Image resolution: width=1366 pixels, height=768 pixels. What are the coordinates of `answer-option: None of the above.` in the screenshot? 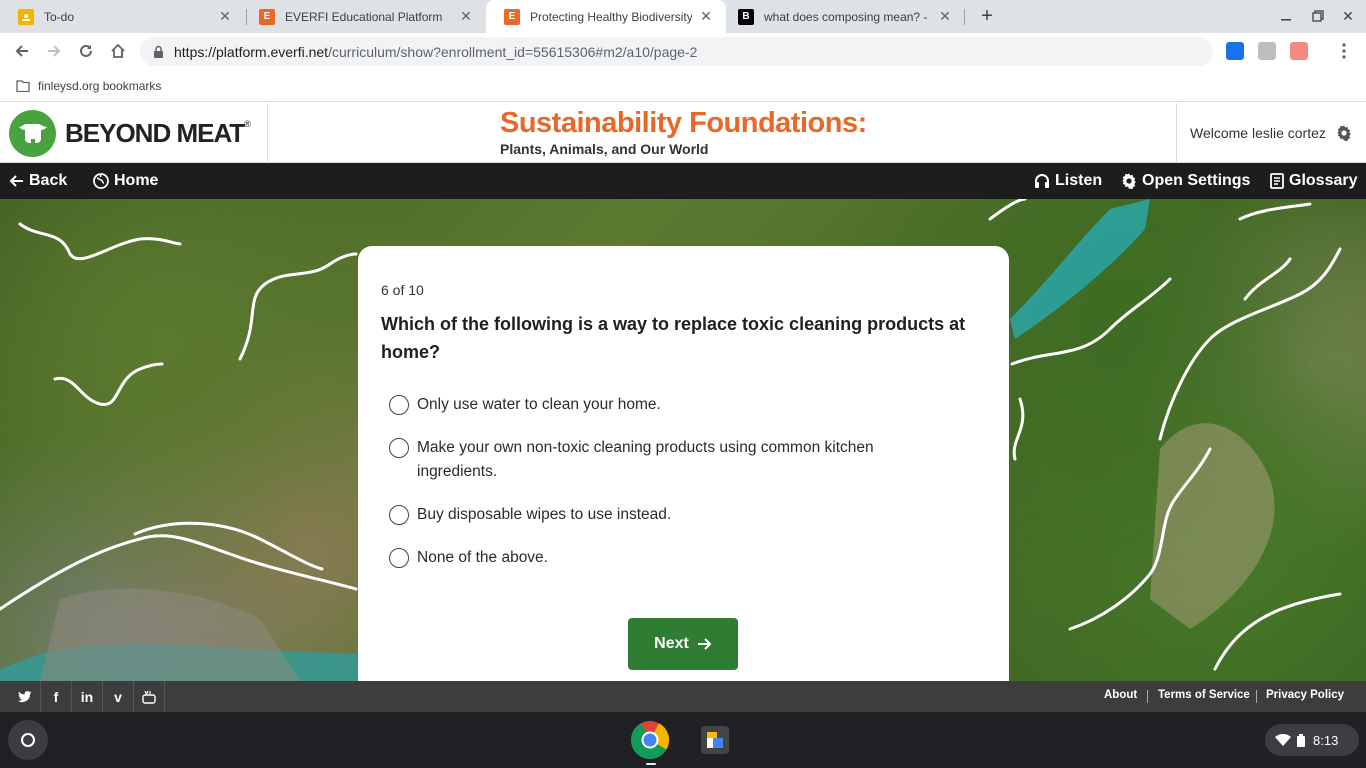 It's located at (687, 558).